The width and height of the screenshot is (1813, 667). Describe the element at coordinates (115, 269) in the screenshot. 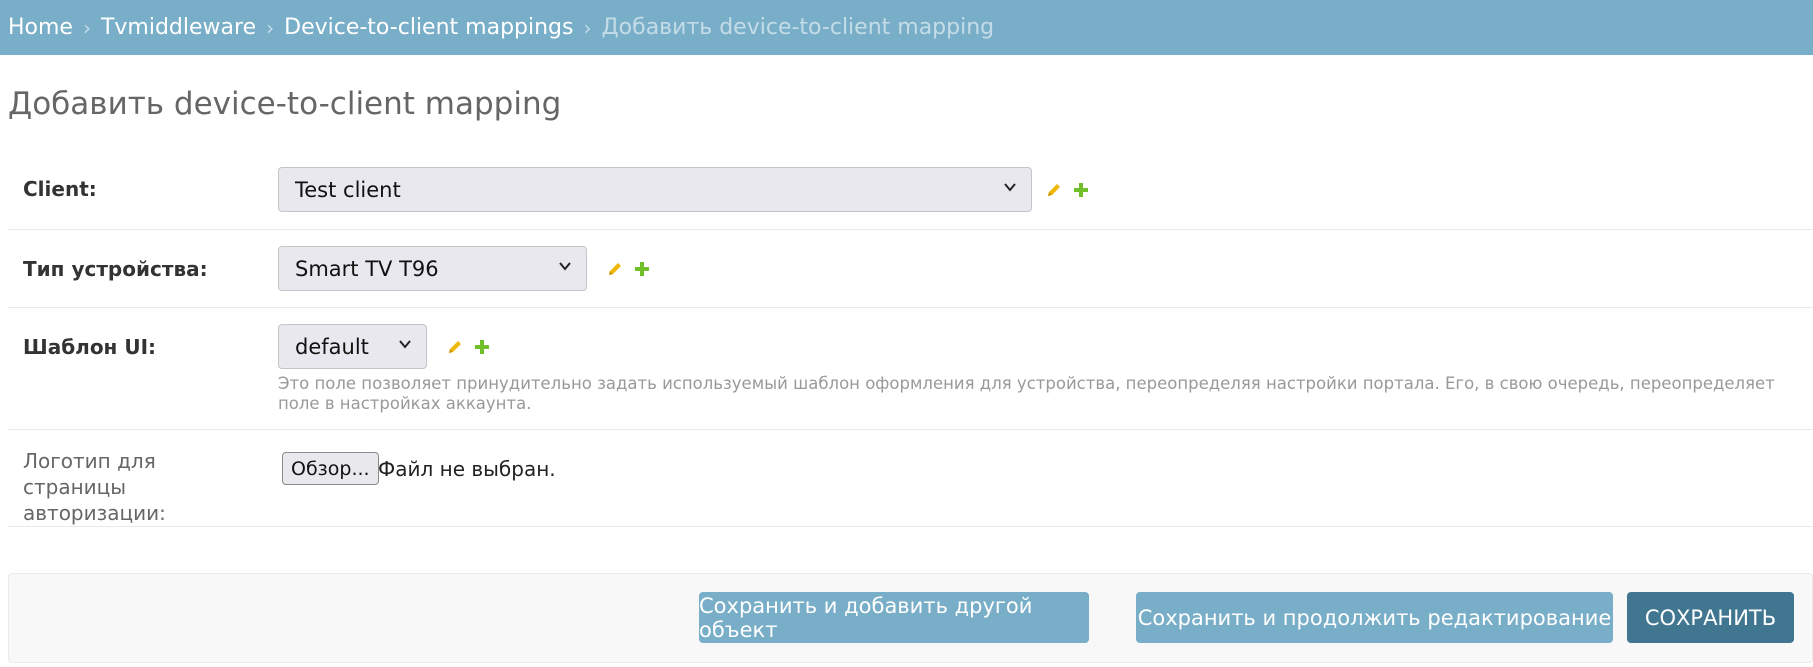

I see `device-type-label: Тип устройства:` at that location.